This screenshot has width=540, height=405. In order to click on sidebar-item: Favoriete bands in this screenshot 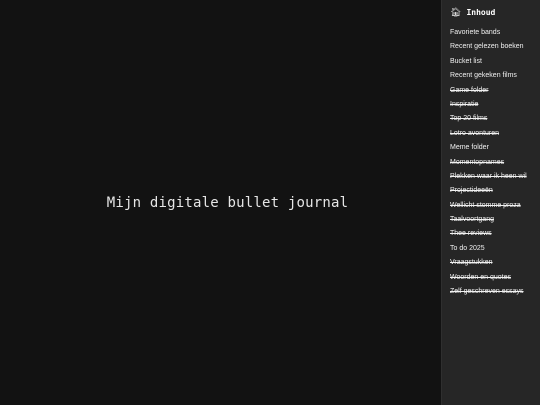, I will do `click(491, 33)`.